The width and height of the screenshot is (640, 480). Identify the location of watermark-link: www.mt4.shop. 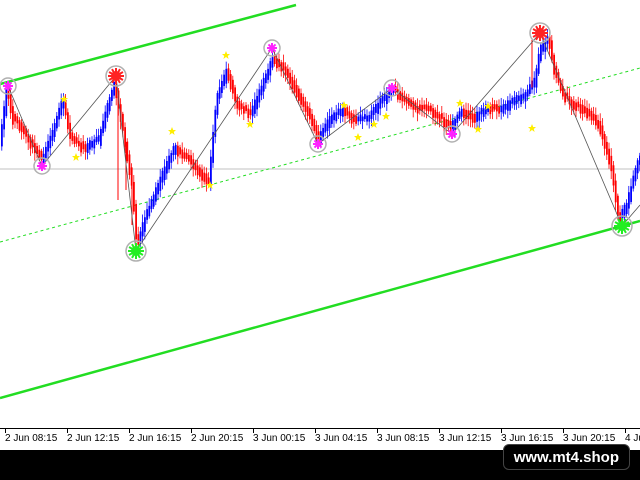
(566, 457).